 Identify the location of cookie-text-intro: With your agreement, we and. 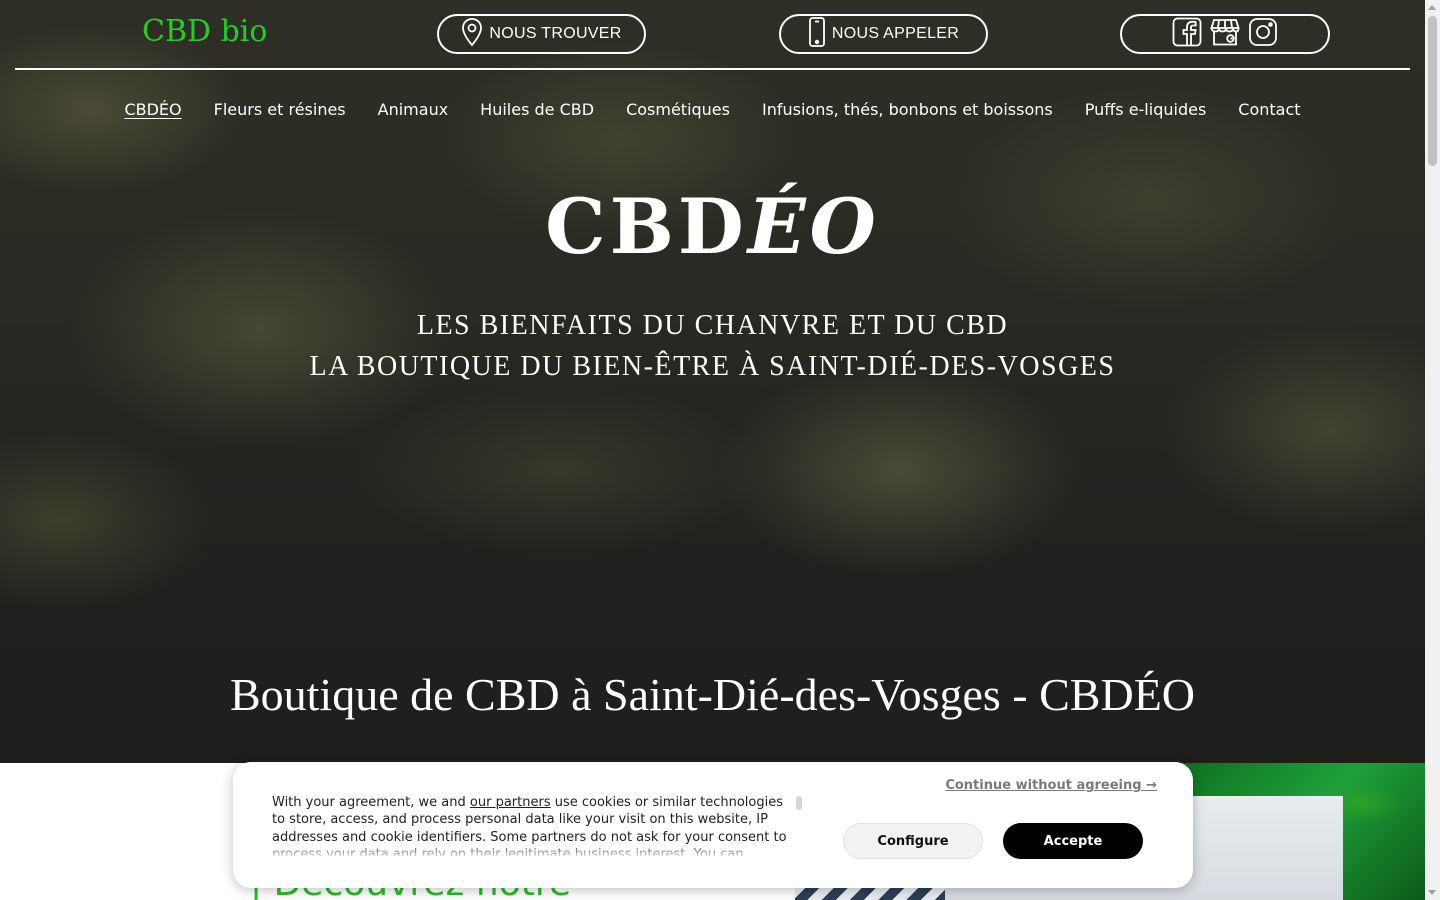
(371, 802).